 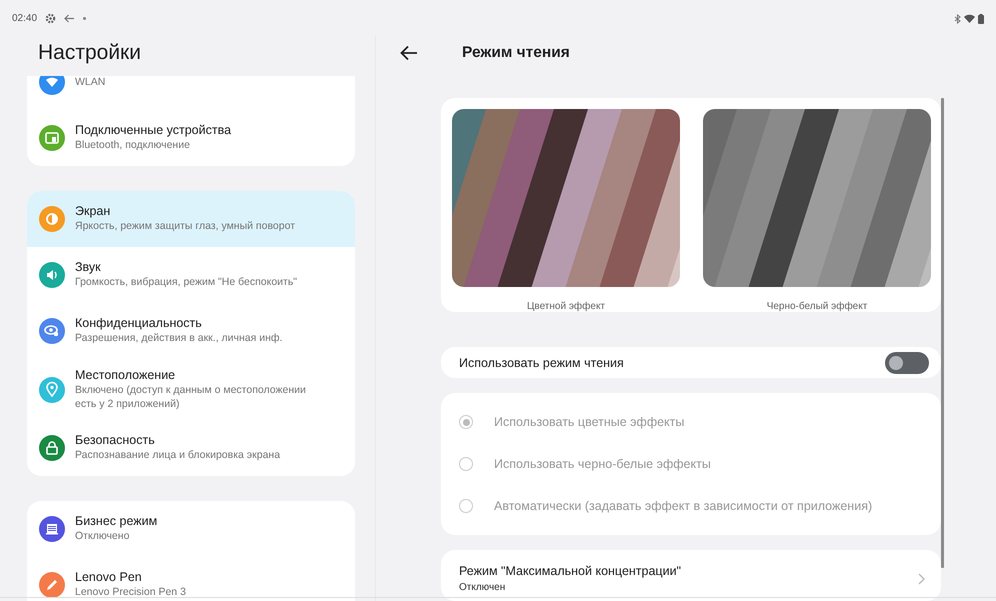 I want to click on item-title: Конфиденциальность, so click(x=139, y=323).